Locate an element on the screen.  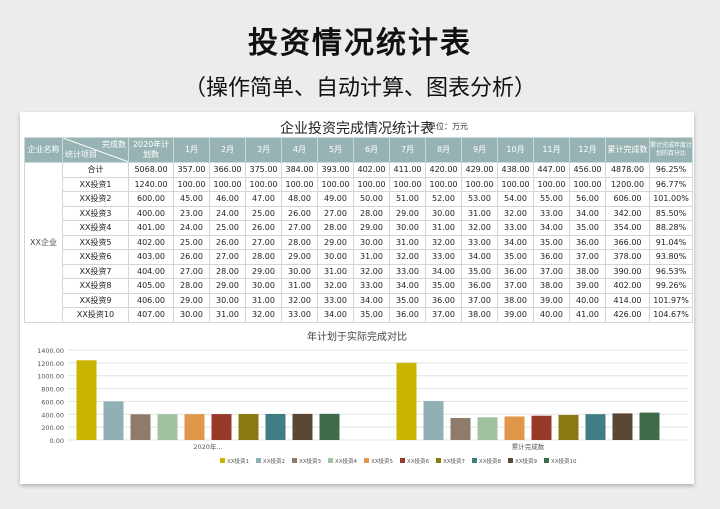
plan-cell: 5068.00 is located at coordinates (151, 170).